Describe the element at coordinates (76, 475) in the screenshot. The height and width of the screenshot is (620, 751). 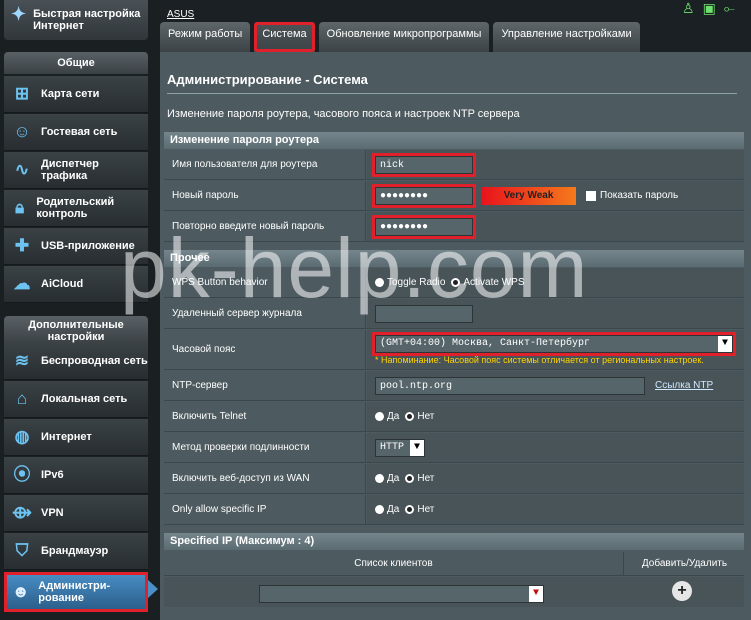
I see `sidebar-item-ipv6: ⦿ IPv6` at that location.